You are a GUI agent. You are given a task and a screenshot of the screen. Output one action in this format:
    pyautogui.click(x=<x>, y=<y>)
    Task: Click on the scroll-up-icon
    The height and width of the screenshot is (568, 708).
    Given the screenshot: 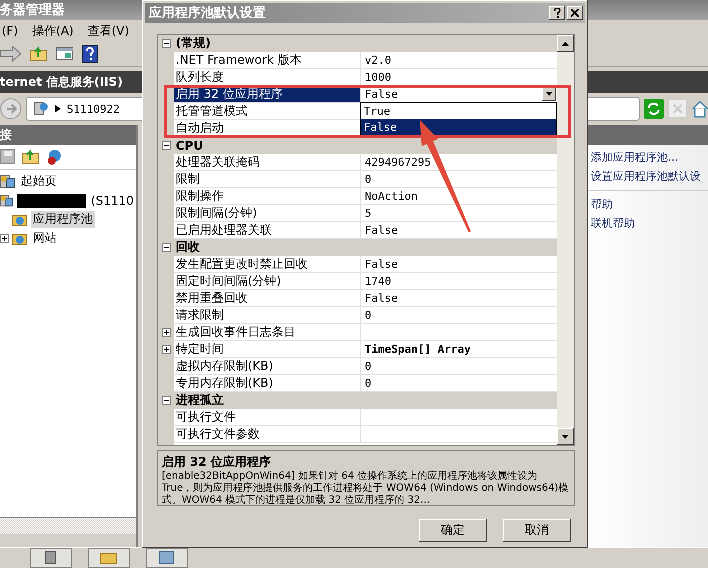 What is the action you would take?
    pyautogui.click(x=565, y=44)
    